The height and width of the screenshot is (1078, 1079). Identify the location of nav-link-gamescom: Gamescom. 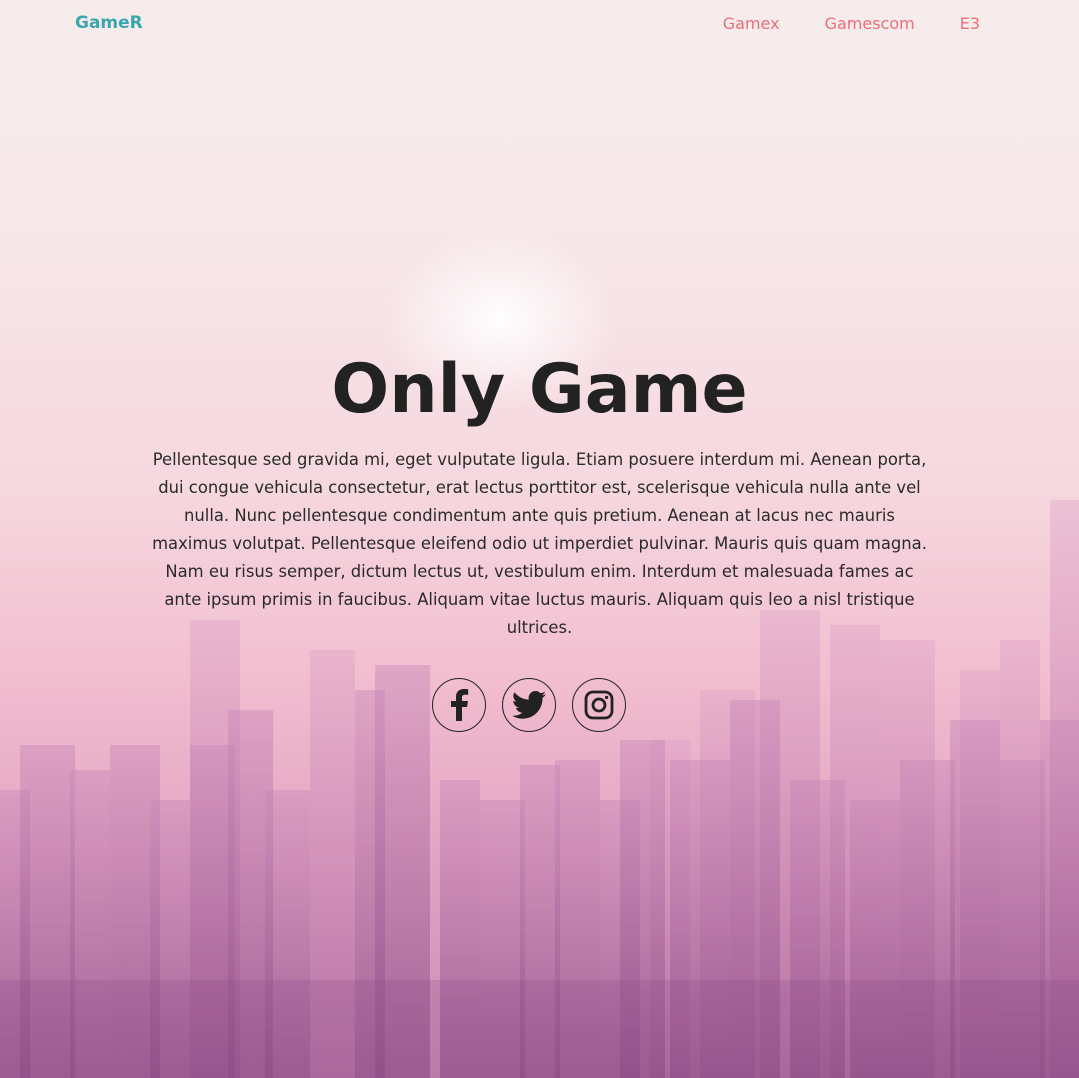
(870, 23).